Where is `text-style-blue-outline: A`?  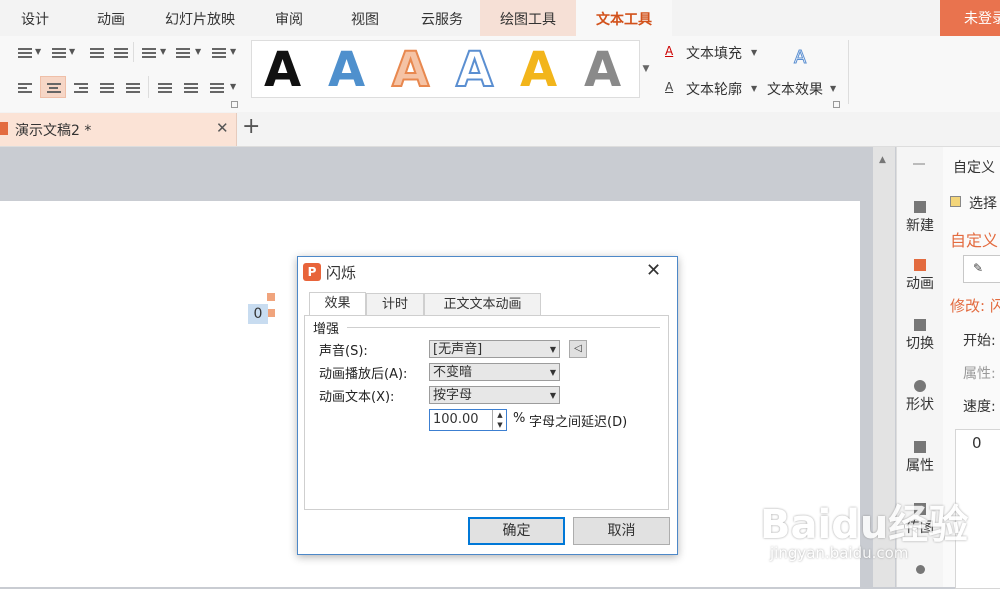 text-style-blue-outline: A is located at coordinates (474, 70).